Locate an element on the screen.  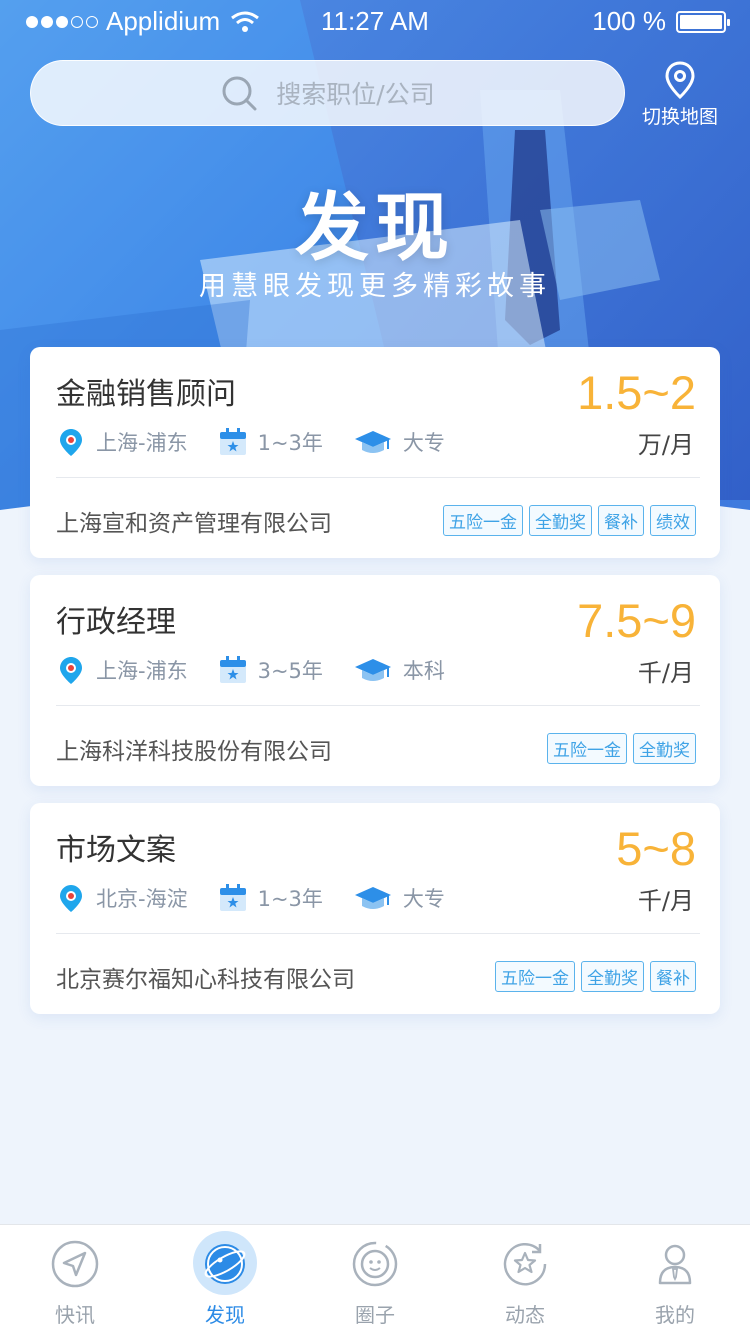
search-input: 搜索职位/公司 is located at coordinates (327, 93).